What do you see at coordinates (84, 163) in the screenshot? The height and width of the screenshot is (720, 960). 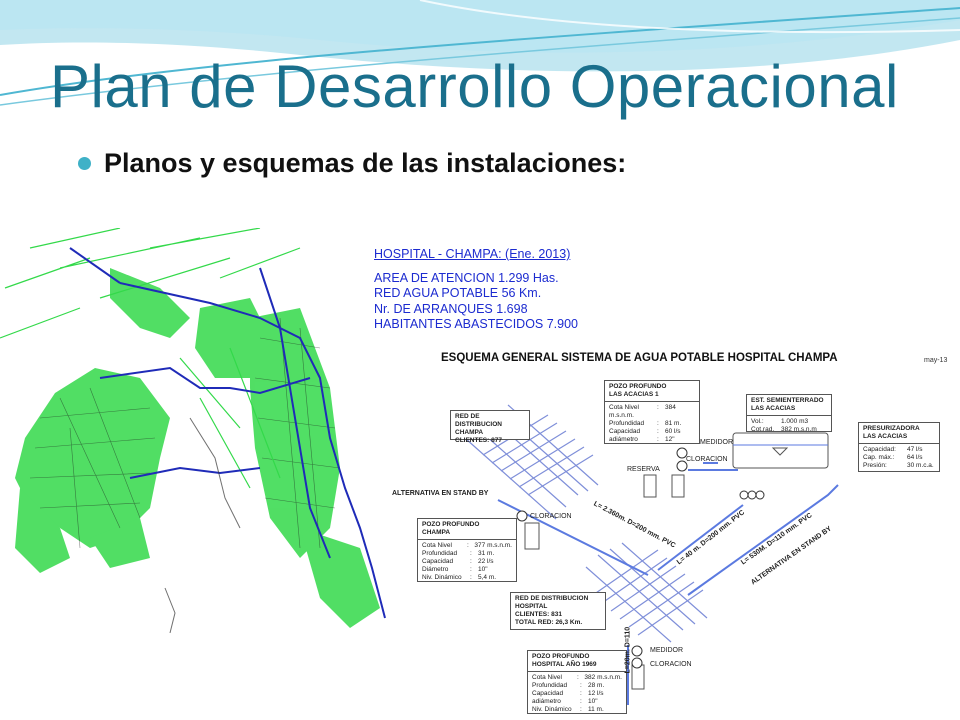 I see `bullet-dot` at bounding box center [84, 163].